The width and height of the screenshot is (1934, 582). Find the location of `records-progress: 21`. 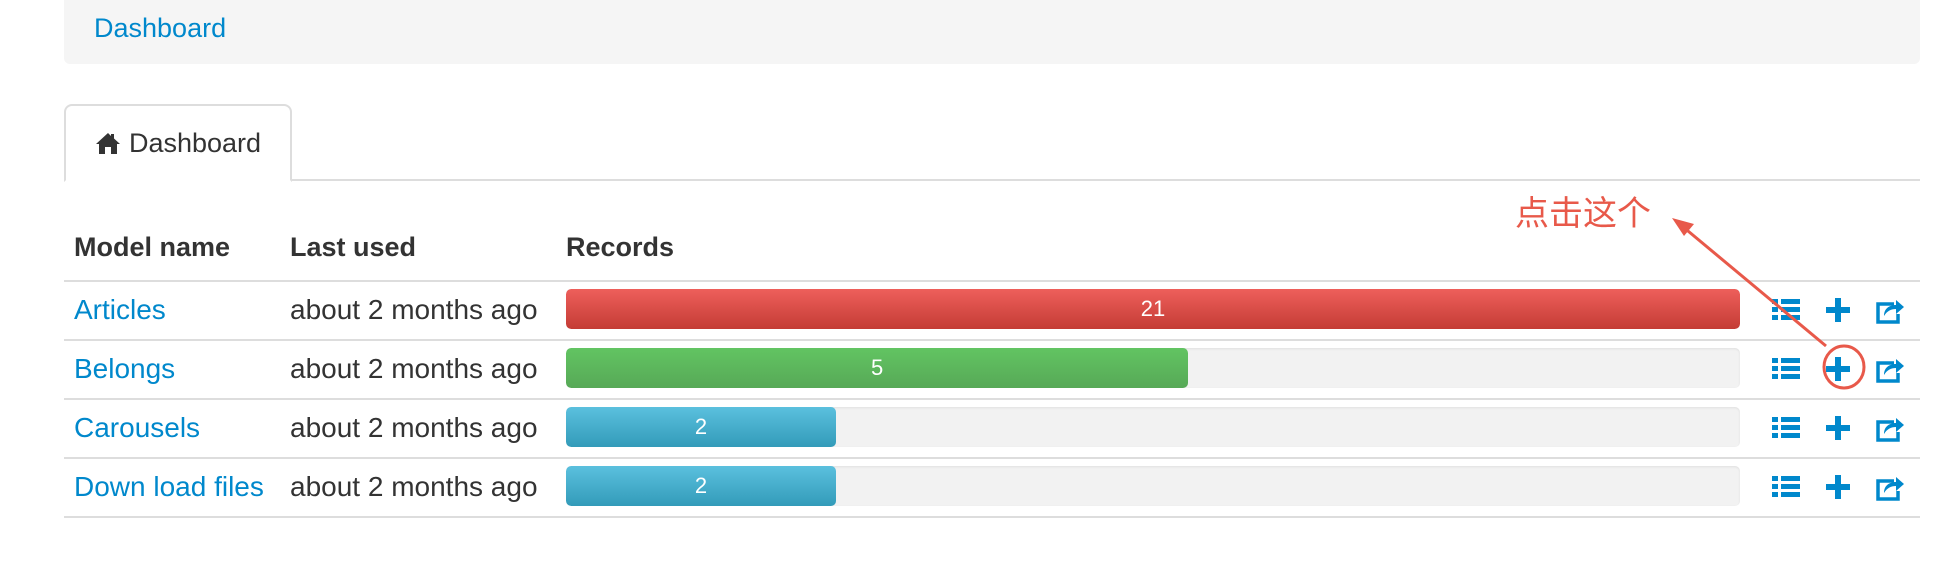

records-progress: 21 is located at coordinates (1153, 309).